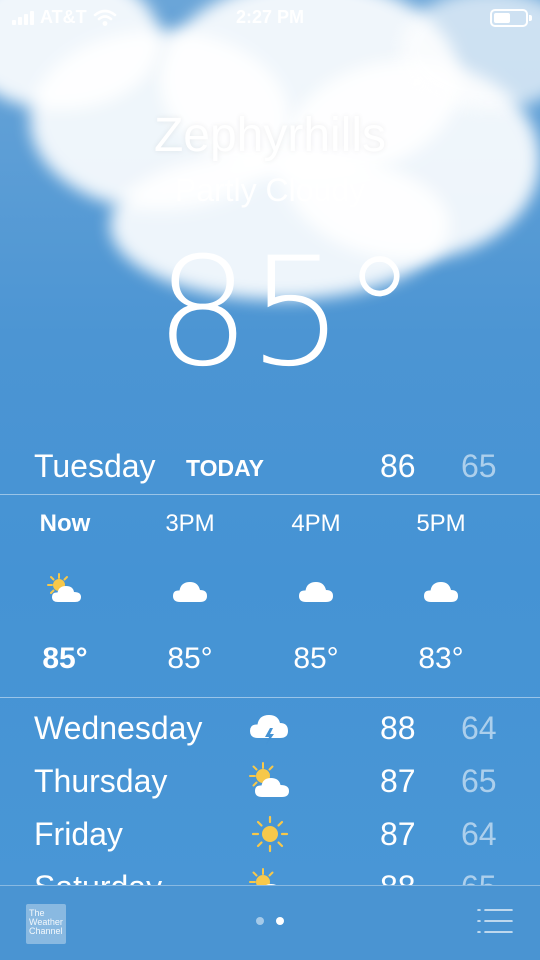 This screenshot has height=960, width=540. I want to click on daily-row: Friday 87 64, so click(270, 832).